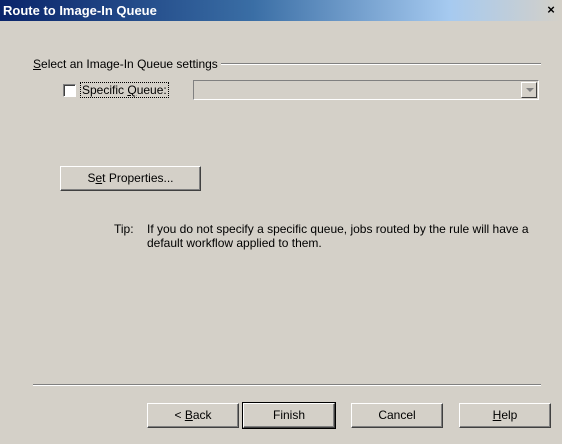 Image resolution: width=562 pixels, height=444 pixels. I want to click on cancel-button: Cancel, so click(397, 415).